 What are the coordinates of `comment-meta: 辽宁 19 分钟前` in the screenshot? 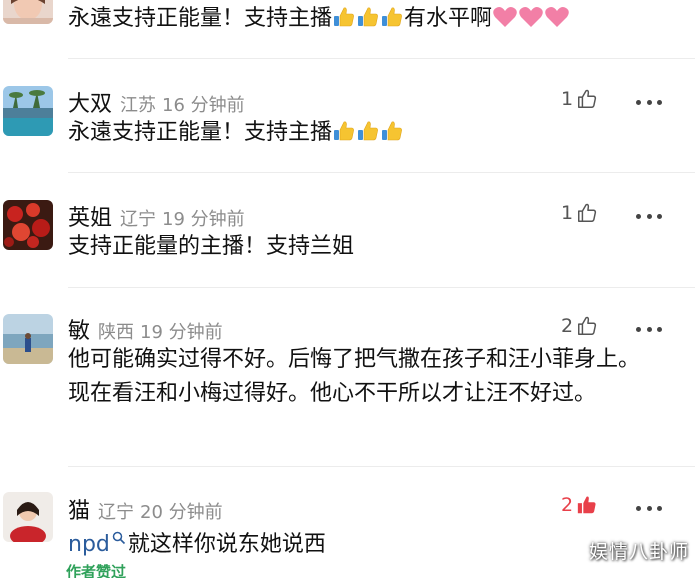 It's located at (182, 218).